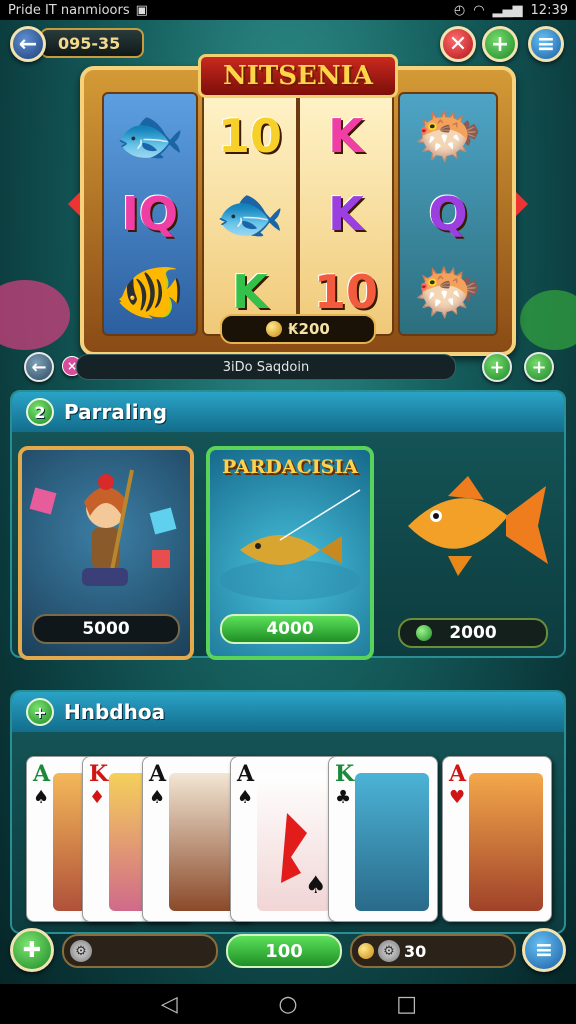  Describe the element at coordinates (141, 10) in the screenshot. I see `notification-icon: ▣` at that location.